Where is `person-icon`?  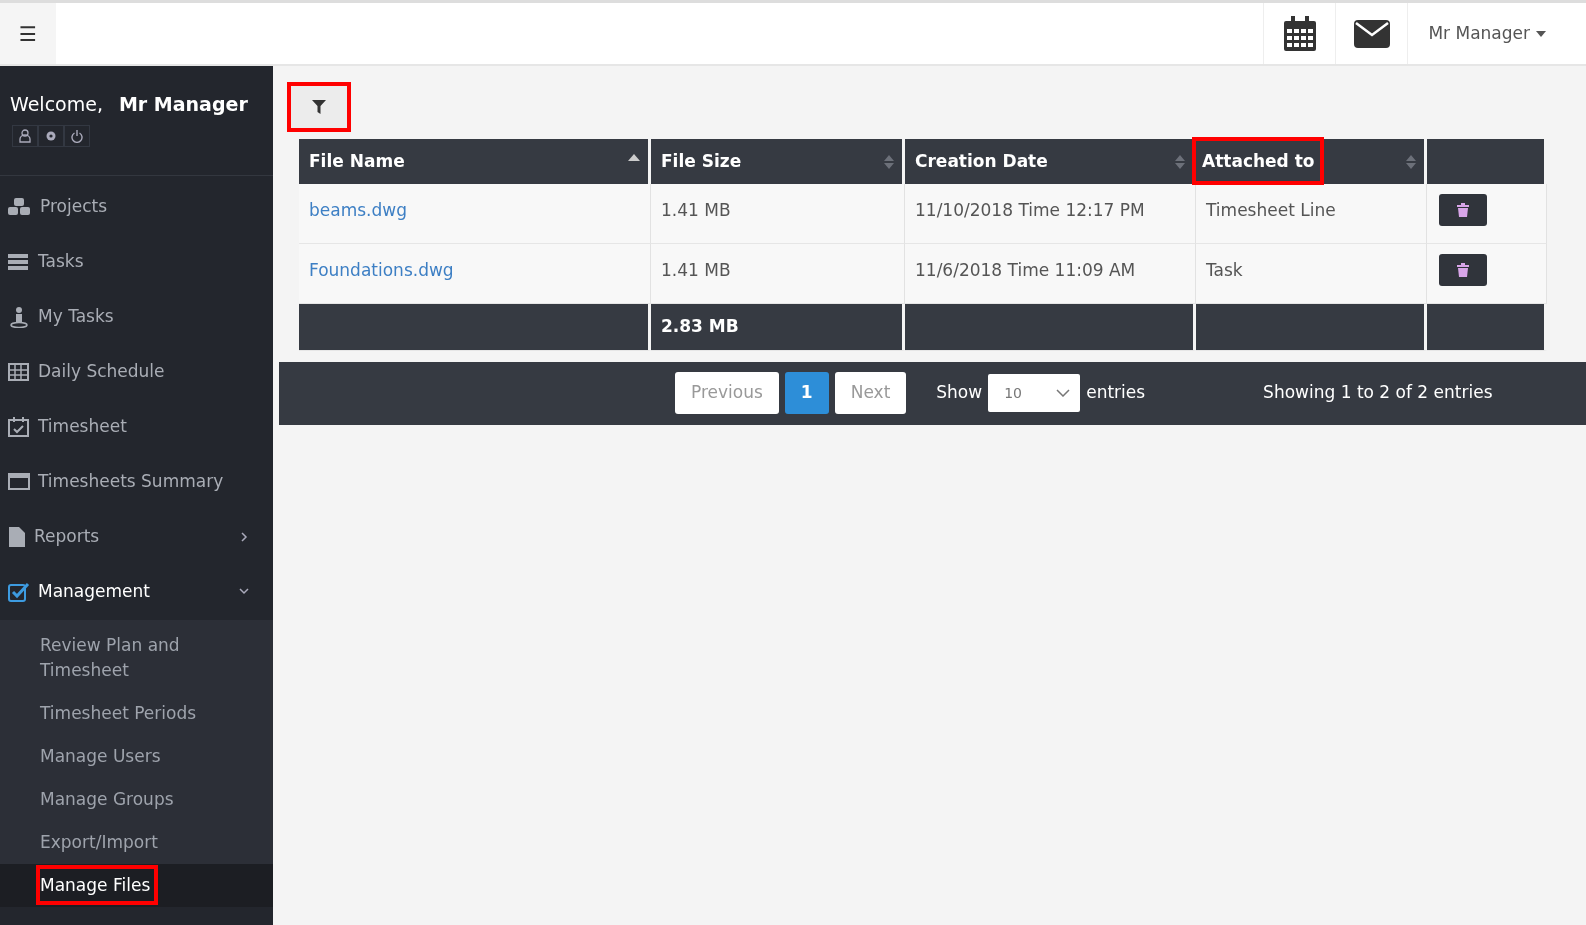 person-icon is located at coordinates (19, 317).